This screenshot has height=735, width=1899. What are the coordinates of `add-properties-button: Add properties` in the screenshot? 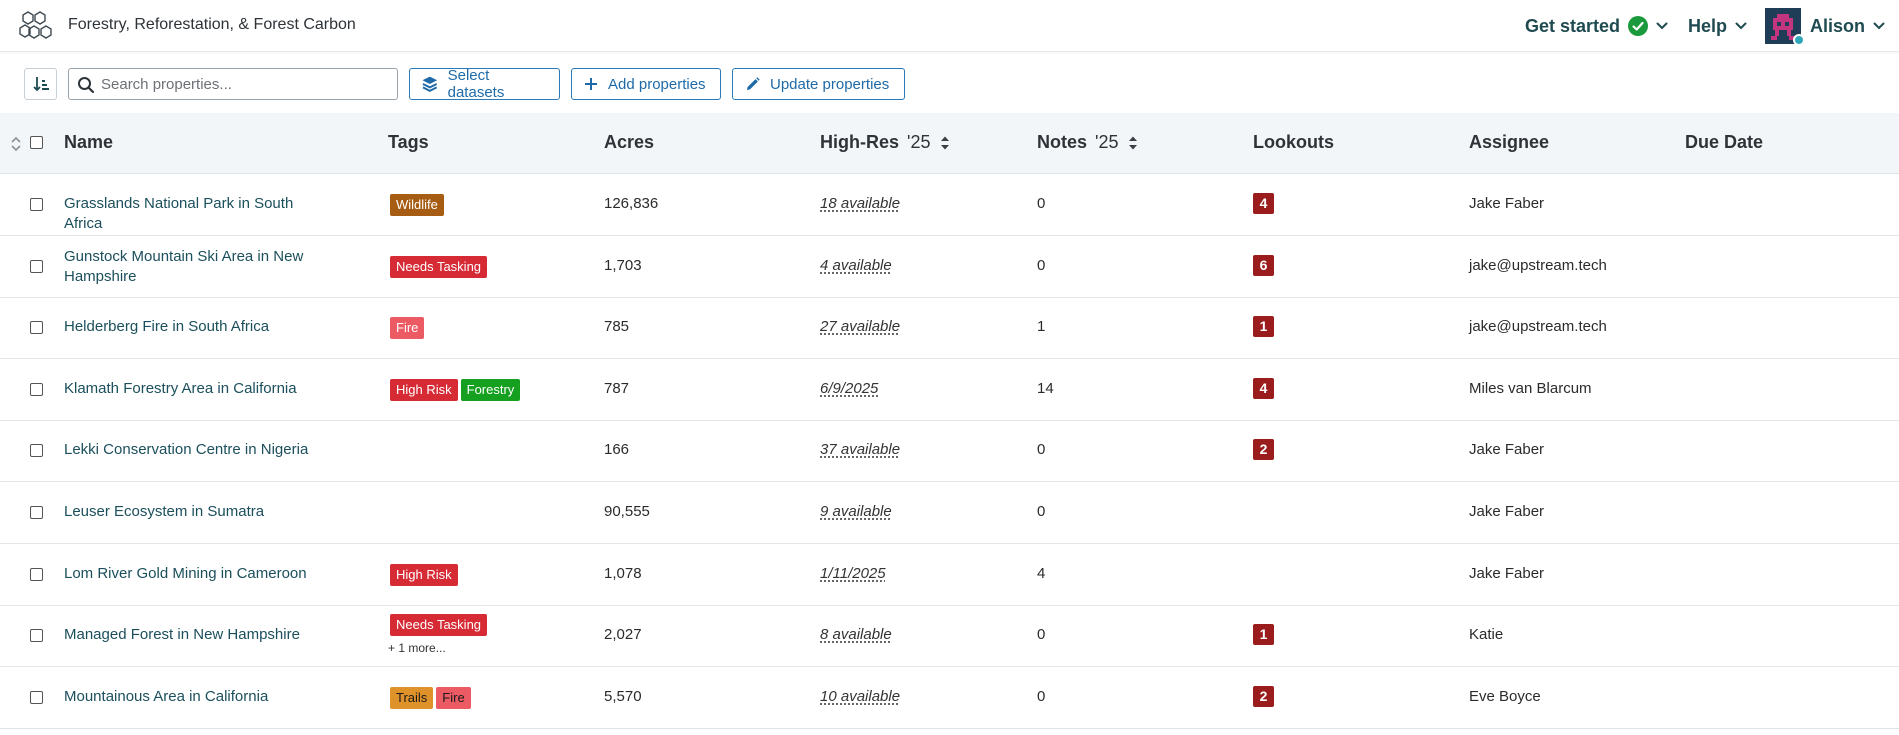 It's located at (646, 84).